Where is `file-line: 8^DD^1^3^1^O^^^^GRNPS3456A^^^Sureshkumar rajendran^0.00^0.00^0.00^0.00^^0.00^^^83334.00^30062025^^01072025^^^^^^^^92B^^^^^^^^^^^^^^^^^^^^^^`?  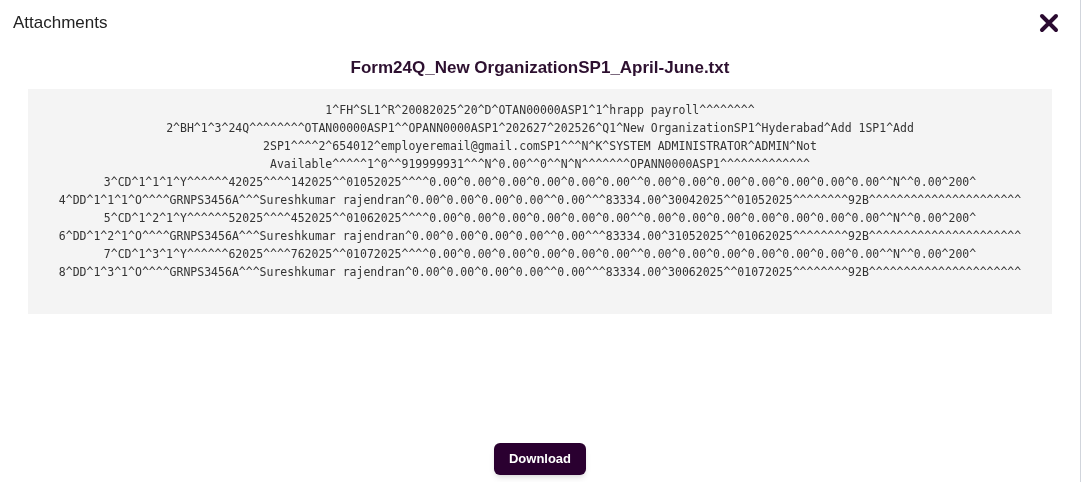
file-line: 8^DD^1^3^1^O^^^^GRNPS3456A^^^Sureshkumar rajendran^0.00^0.00^0.00^0.00^^0.00^^^83334.00^30062025^^01072025^^^^^^^^92B^^^^^^^^^^^^^^^^^^^^^^ is located at coordinates (540, 272).